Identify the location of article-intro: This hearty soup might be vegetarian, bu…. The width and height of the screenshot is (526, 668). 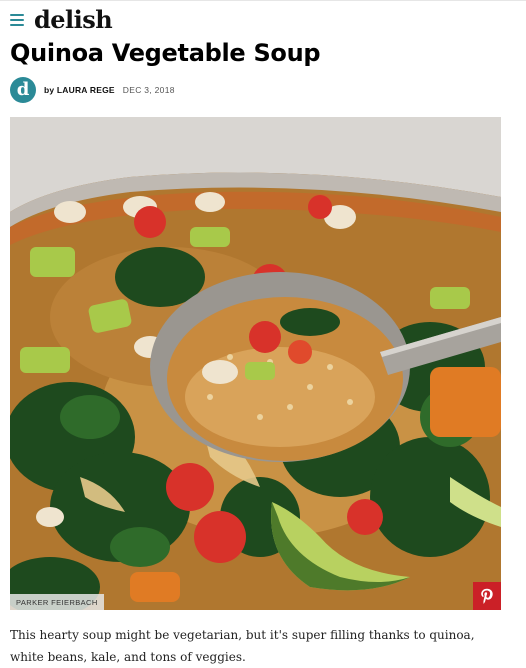
(242, 646).